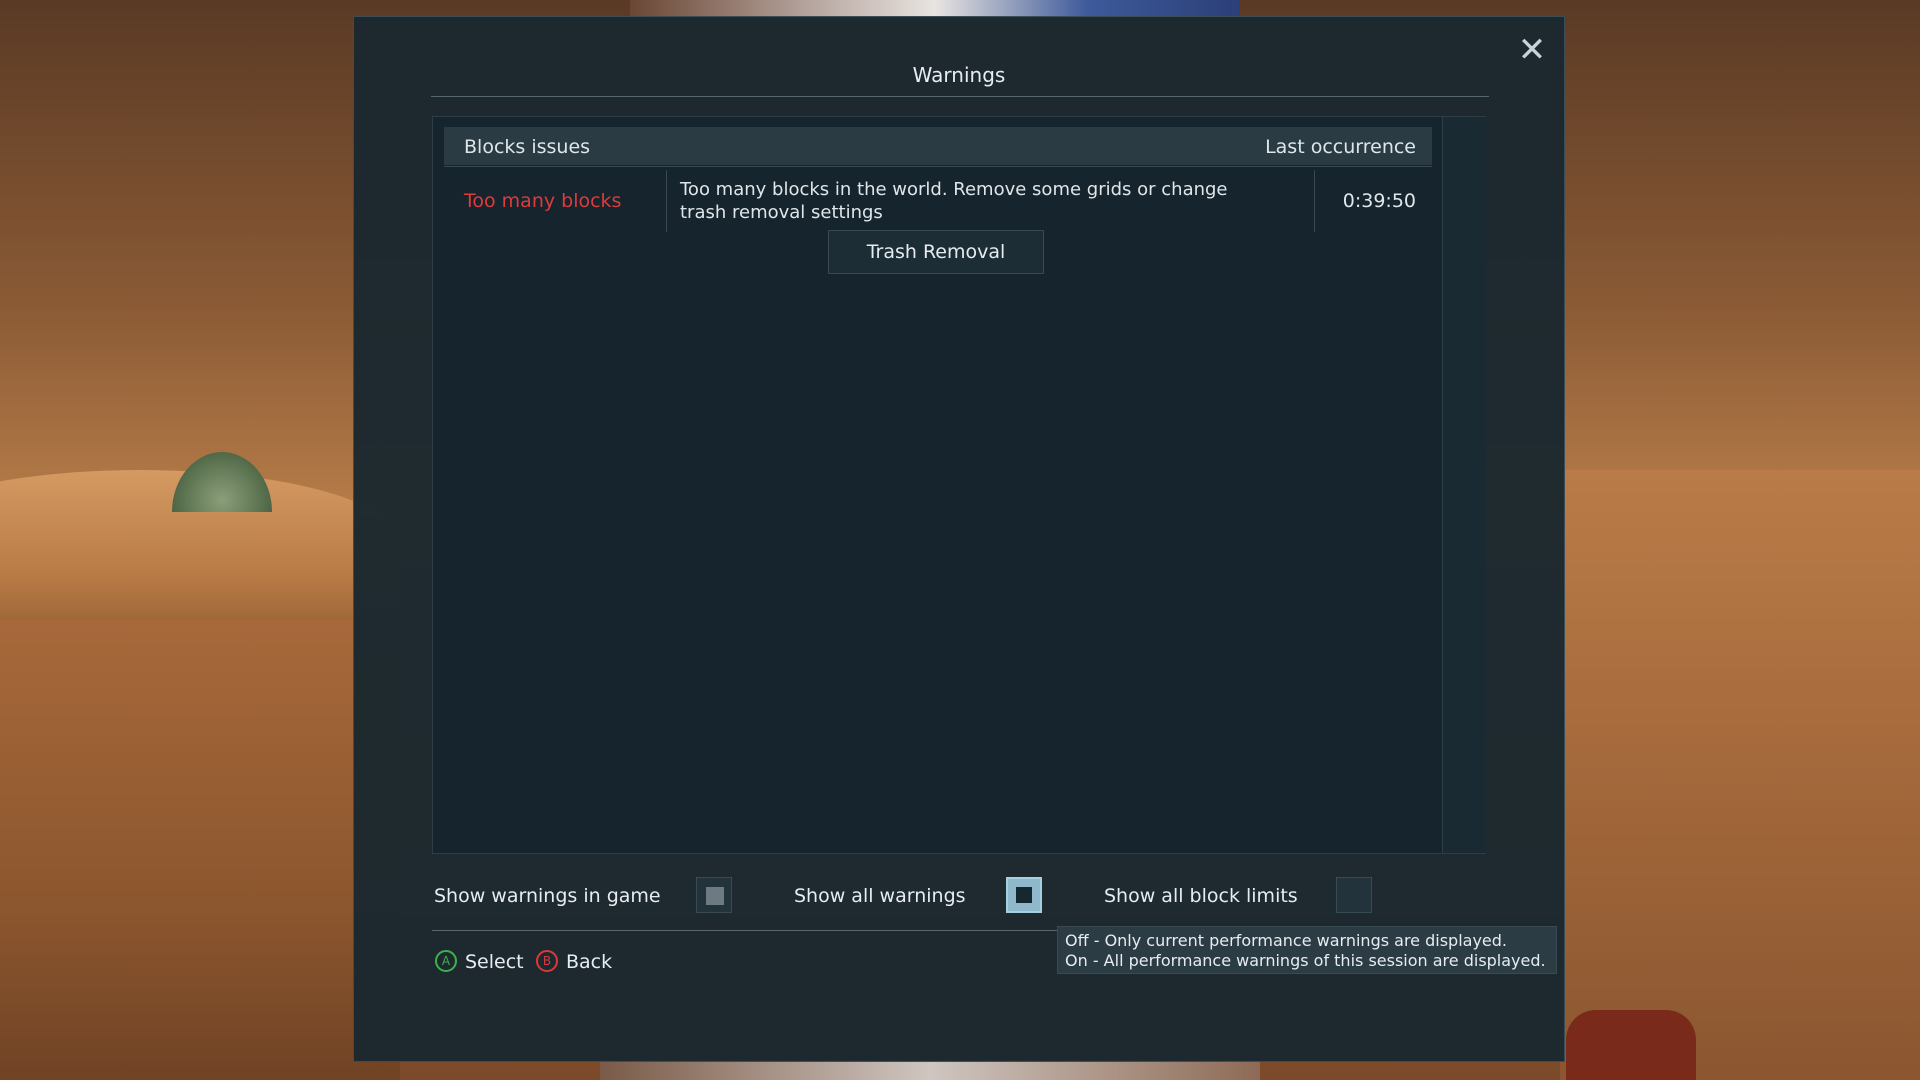 The image size is (1920, 1080). Describe the element at coordinates (1464, 485) in the screenshot. I see `scrollbar` at that location.